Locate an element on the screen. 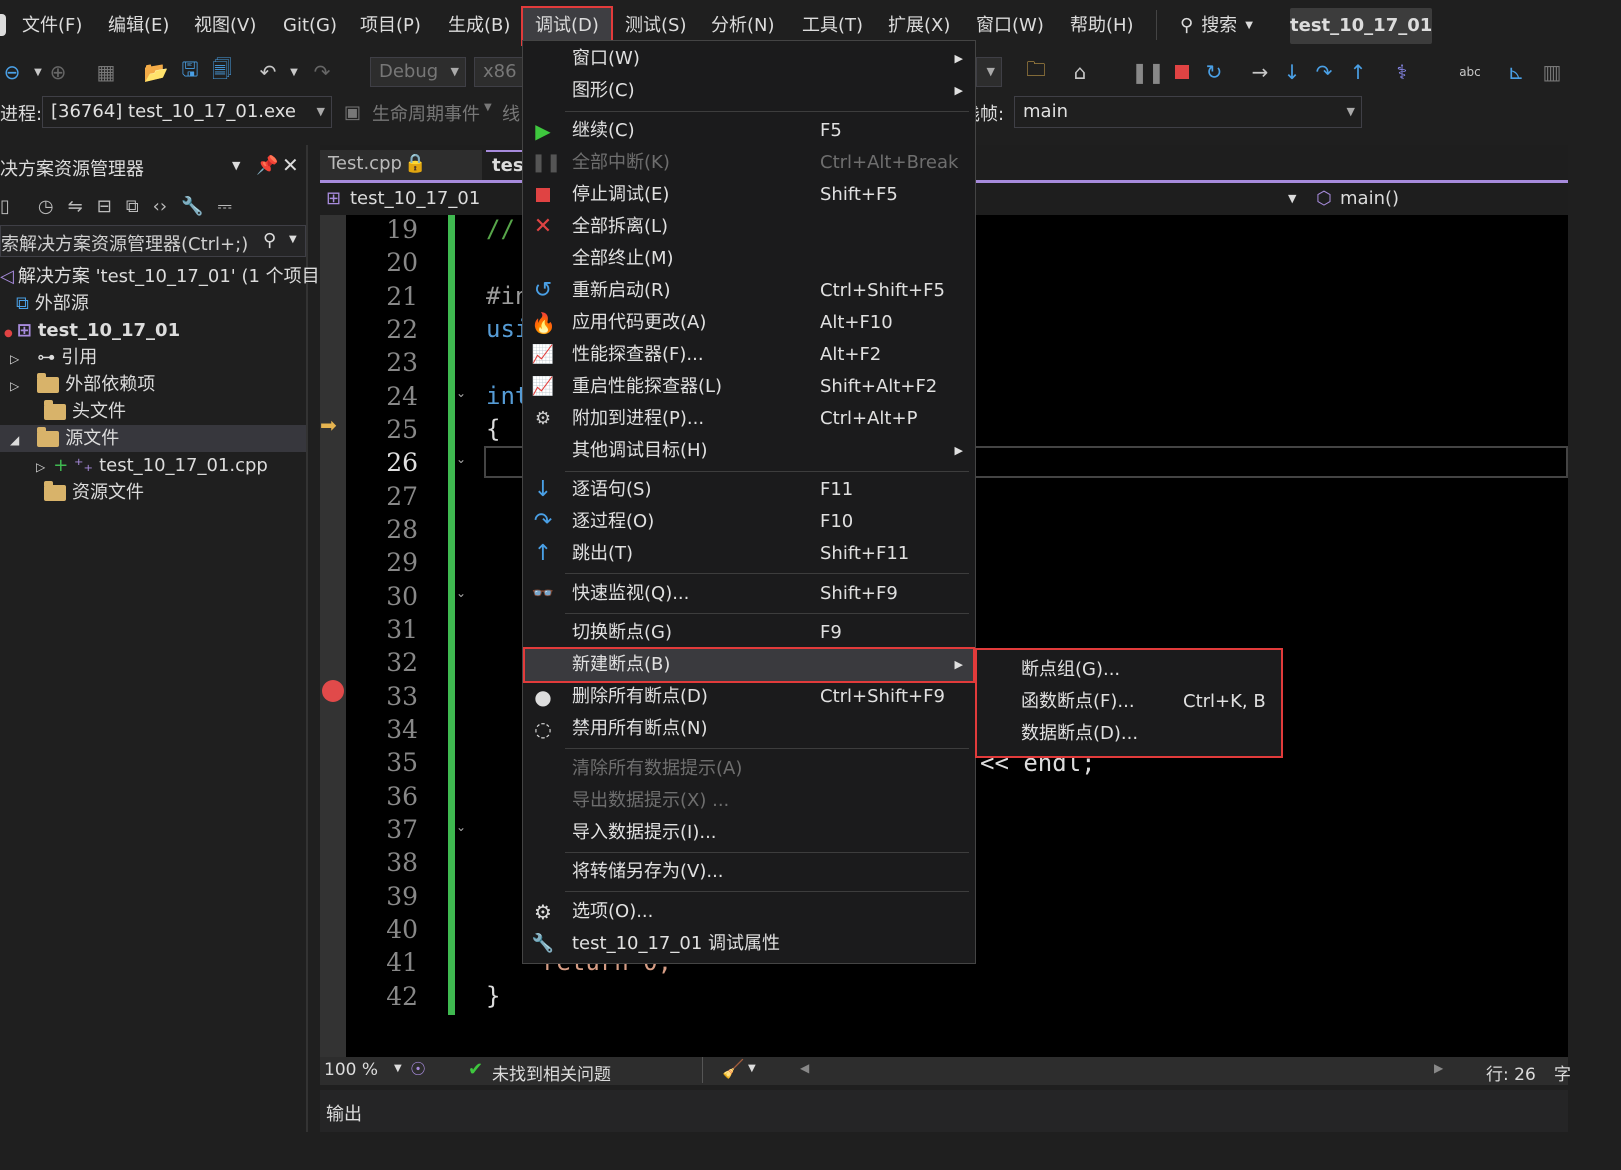 The width and height of the screenshot is (1621, 1170). menu-project: 项目(P) is located at coordinates (390, 26).